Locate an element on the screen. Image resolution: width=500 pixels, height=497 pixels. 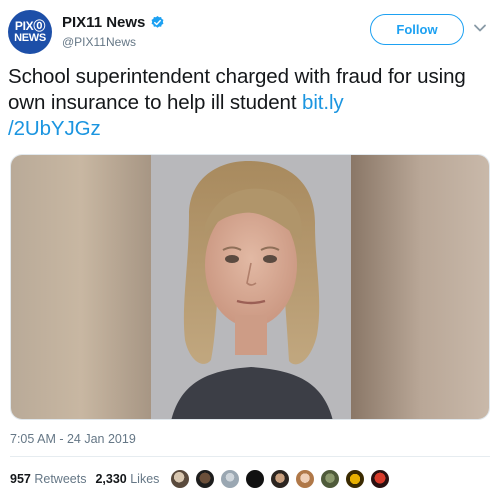
timestamp: 7:05 AM - 24 Jan 2019 is located at coordinates (73, 439).